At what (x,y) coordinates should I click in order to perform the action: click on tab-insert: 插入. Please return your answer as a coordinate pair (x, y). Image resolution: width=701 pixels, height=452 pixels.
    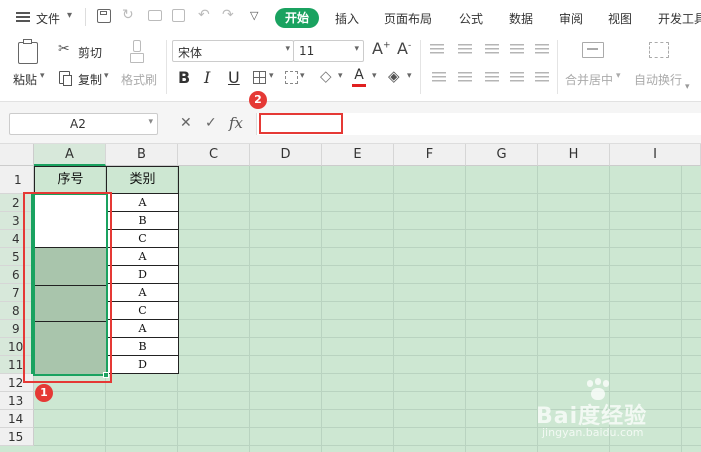
    Looking at the image, I should click on (347, 18).